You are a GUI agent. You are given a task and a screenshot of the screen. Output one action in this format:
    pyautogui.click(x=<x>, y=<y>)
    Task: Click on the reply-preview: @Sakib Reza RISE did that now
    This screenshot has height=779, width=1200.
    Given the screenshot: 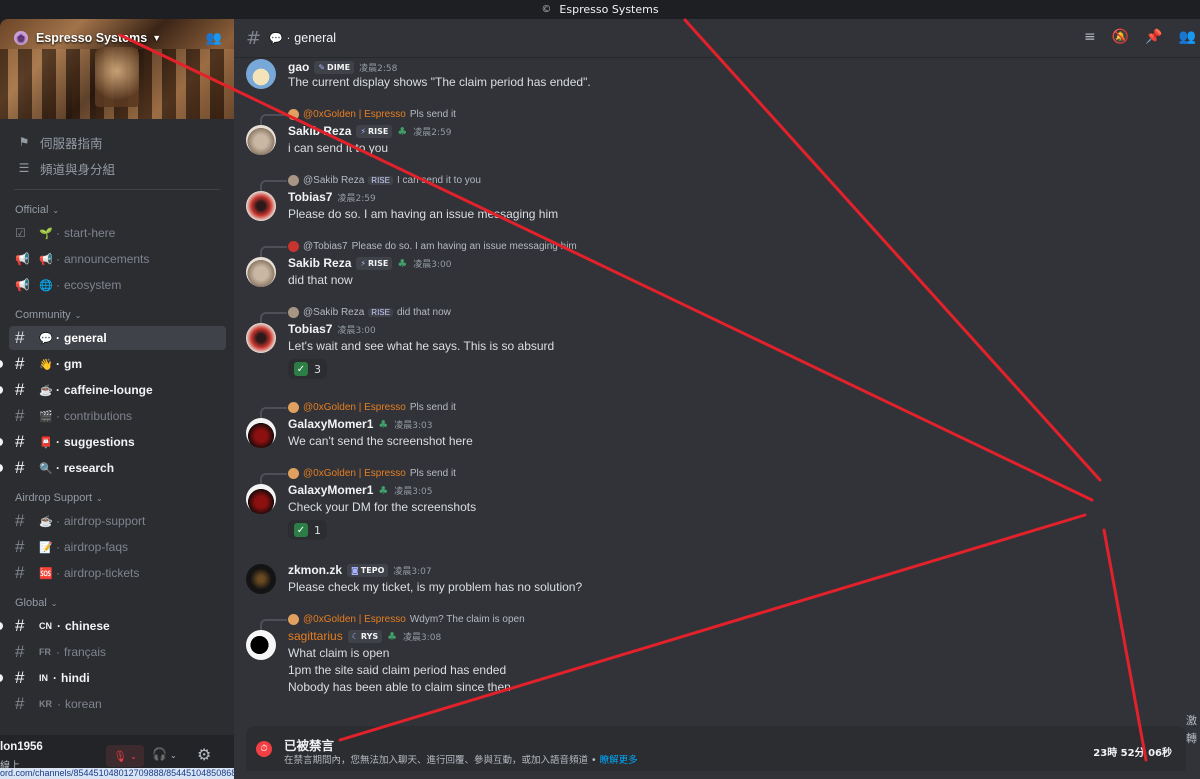 What is the action you would take?
    pyautogui.click(x=355, y=314)
    